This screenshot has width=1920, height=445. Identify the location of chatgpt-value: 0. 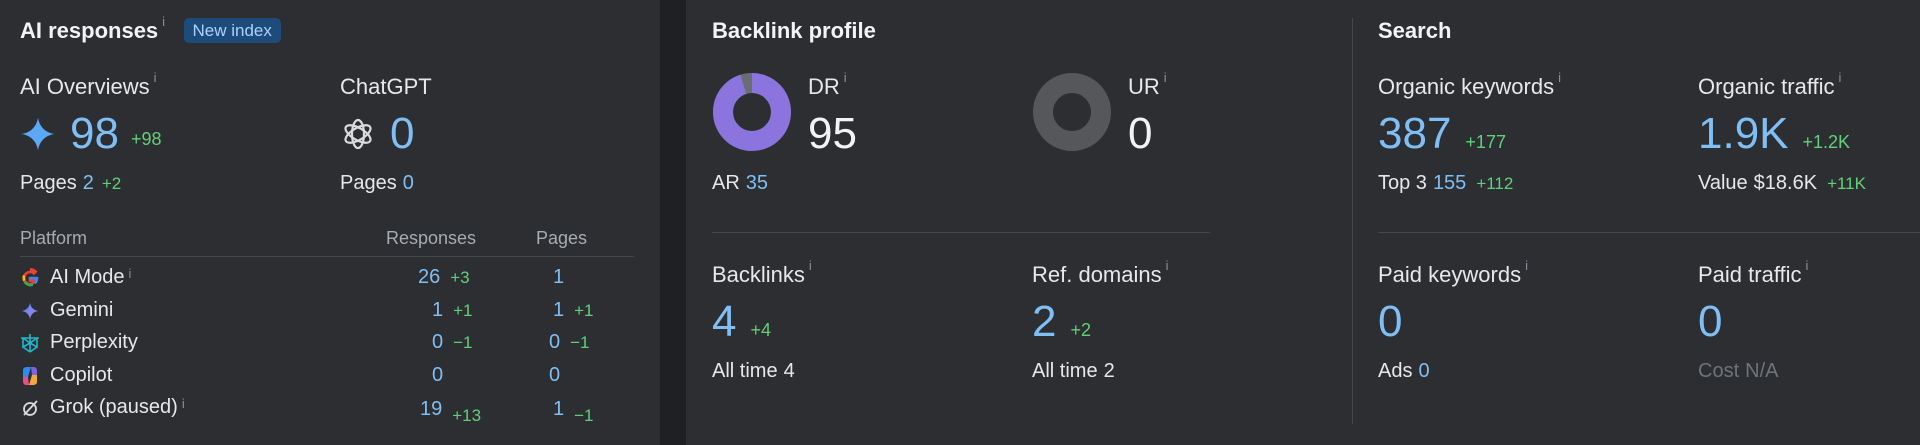
(402, 134).